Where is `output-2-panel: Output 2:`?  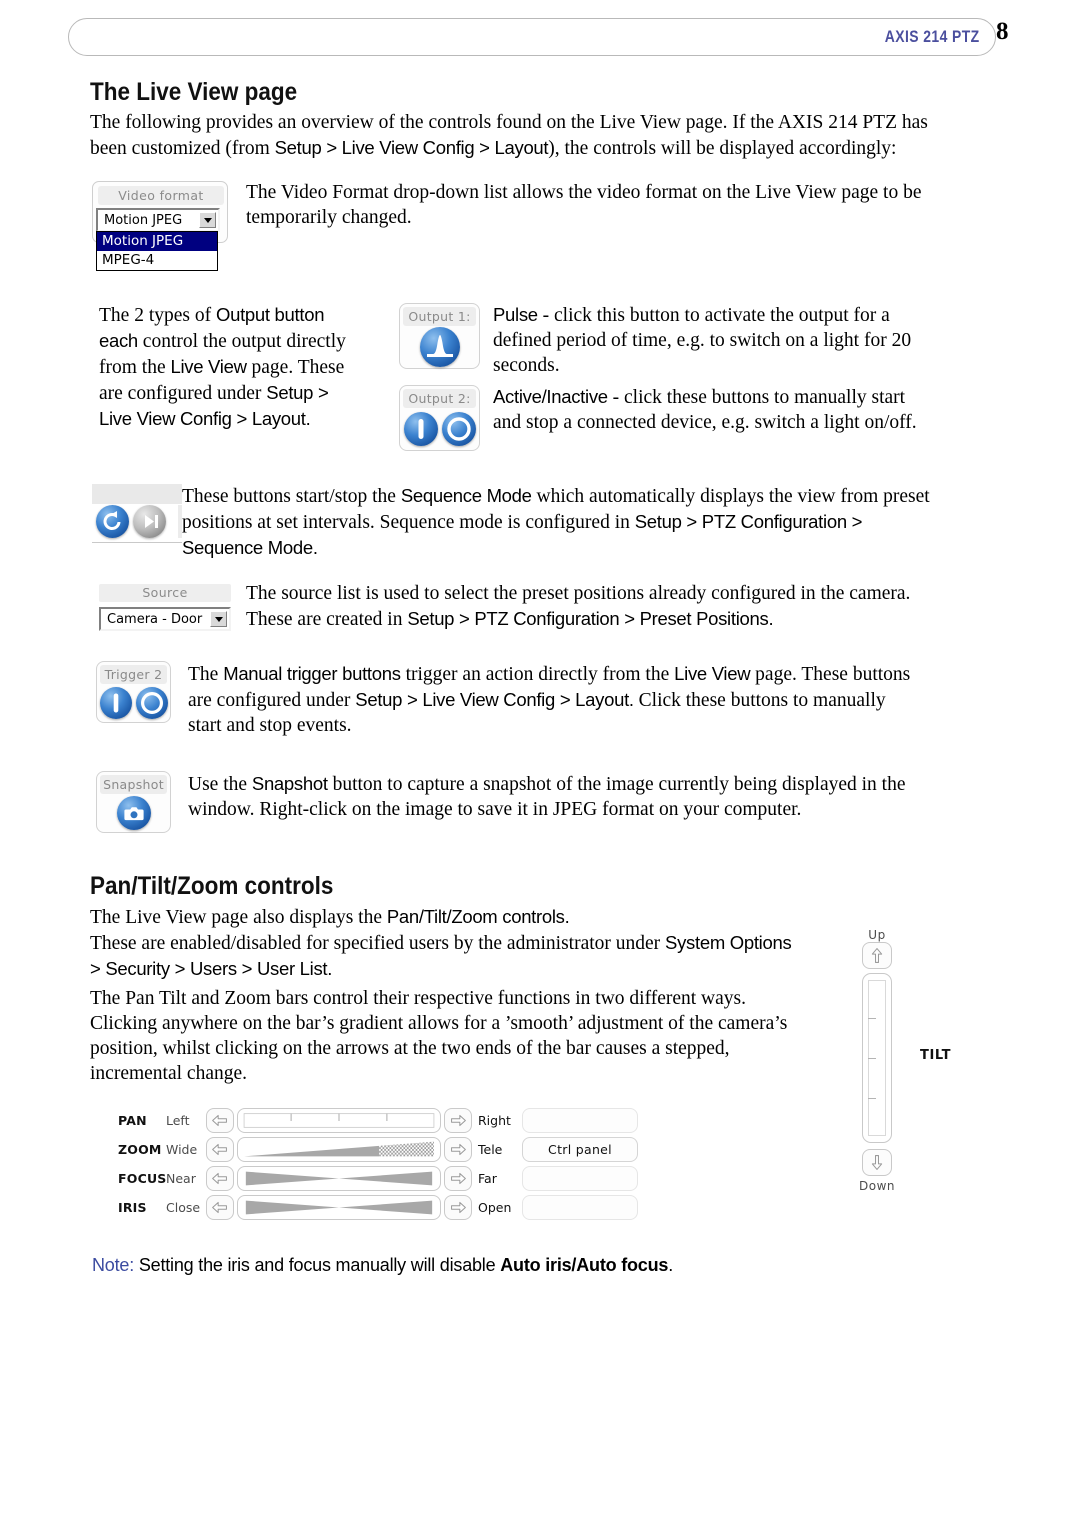 output-2-panel: Output 2: is located at coordinates (439, 418).